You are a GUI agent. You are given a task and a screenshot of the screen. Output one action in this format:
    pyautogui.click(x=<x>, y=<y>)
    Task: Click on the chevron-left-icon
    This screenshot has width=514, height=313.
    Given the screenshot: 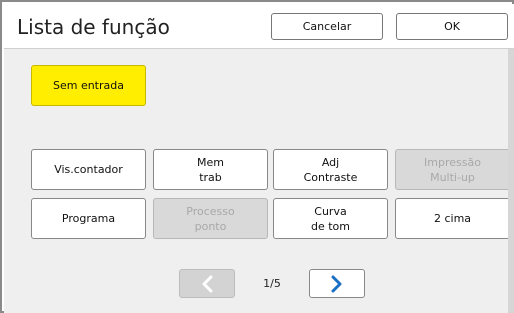 What is the action you would take?
    pyautogui.click(x=207, y=284)
    